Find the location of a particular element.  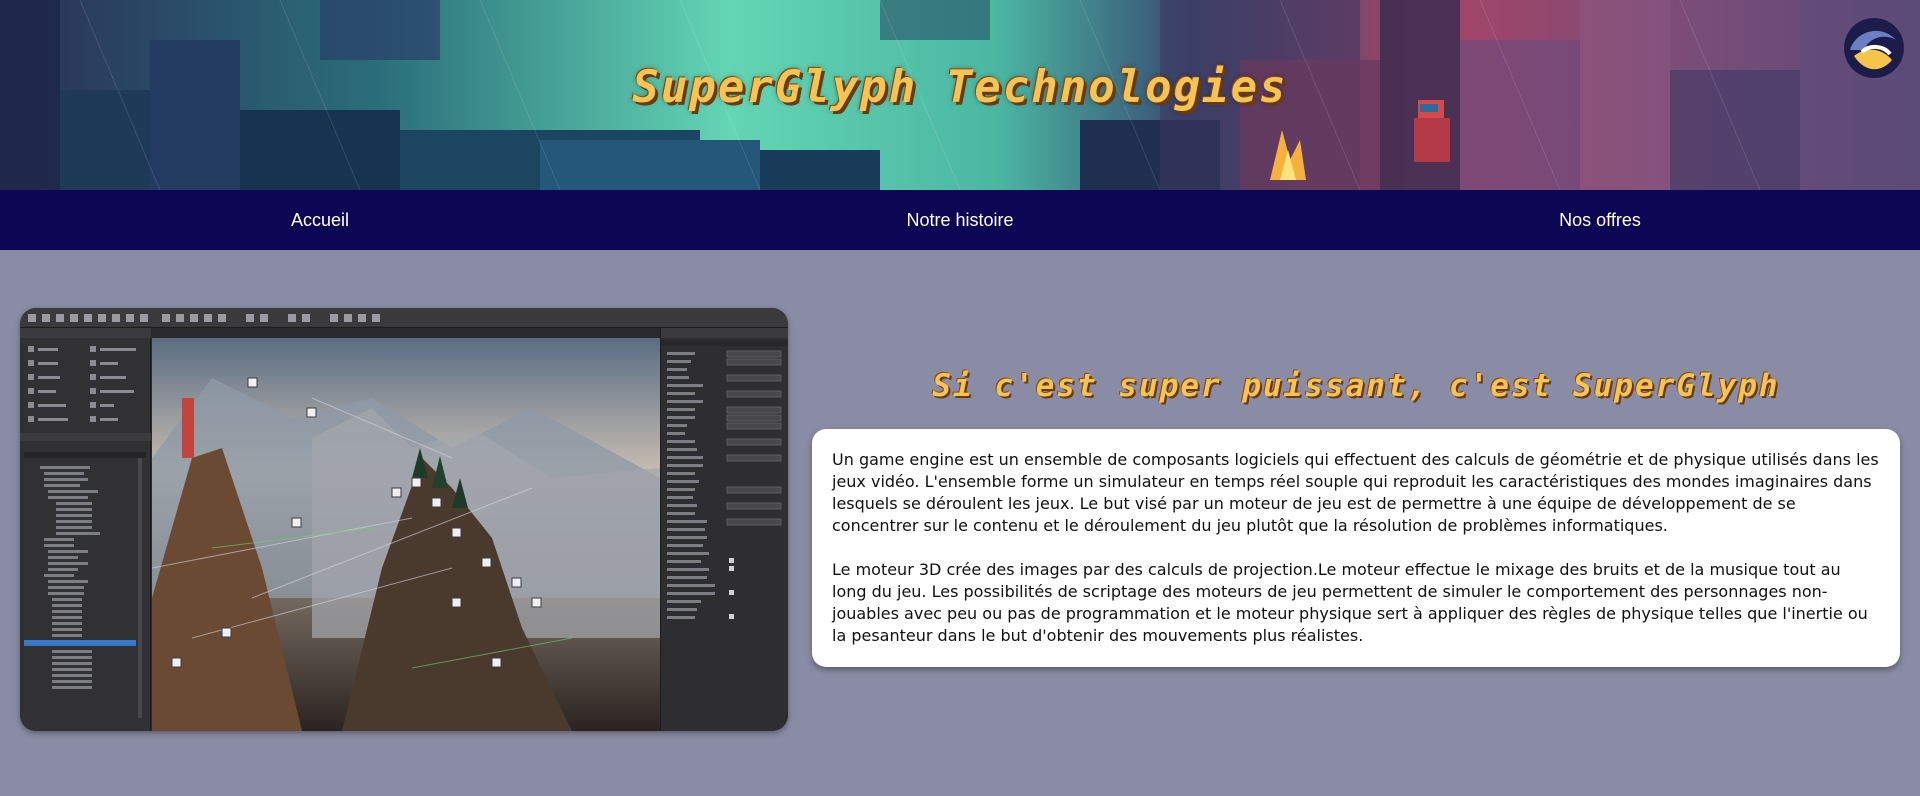

nav-item-notre-histoire: Notre histoire is located at coordinates (960, 220).